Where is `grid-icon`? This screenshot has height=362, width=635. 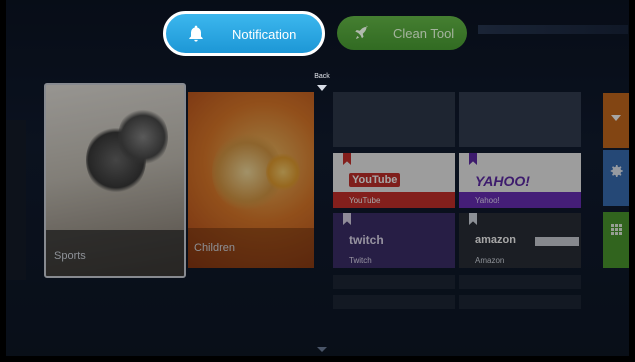 grid-icon is located at coordinates (617, 230).